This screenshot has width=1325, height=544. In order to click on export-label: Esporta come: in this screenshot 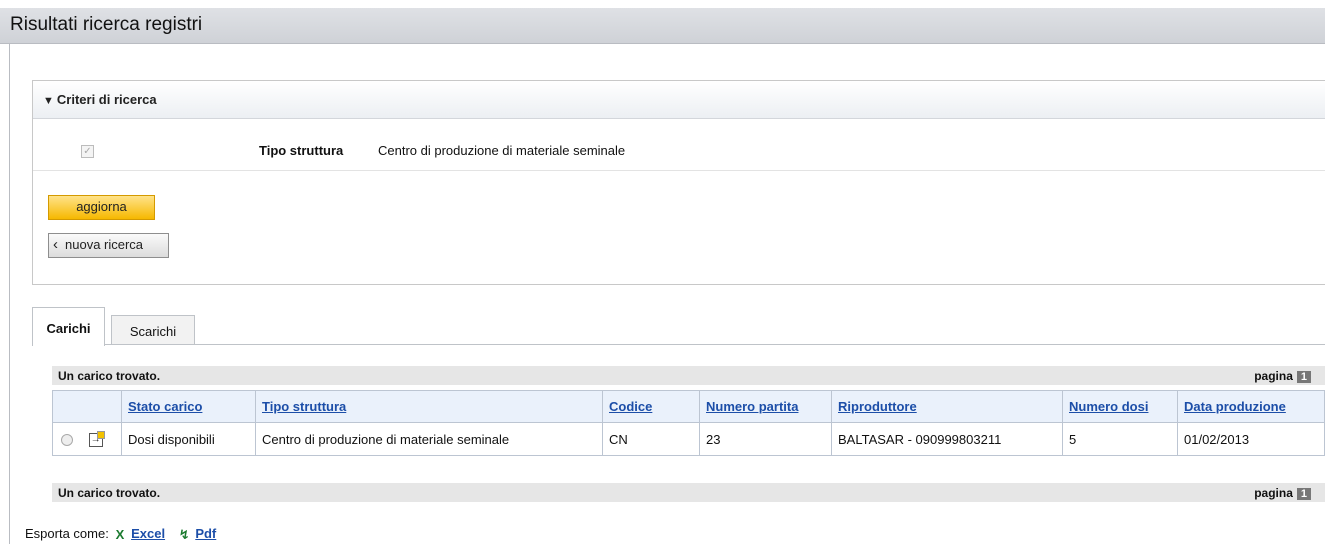, I will do `click(67, 533)`.